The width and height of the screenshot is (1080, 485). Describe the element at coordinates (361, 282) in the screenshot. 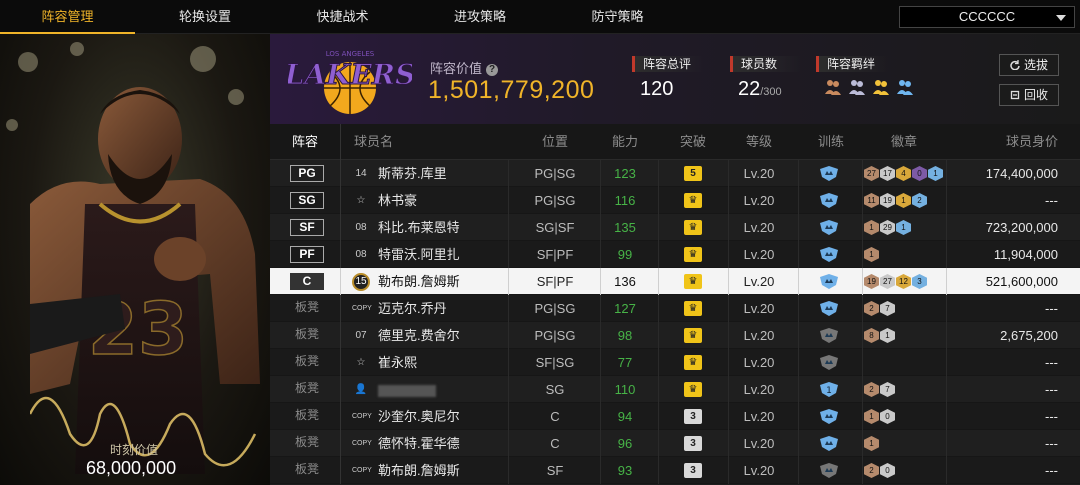

I see `jersey-number-icon: 15` at that location.